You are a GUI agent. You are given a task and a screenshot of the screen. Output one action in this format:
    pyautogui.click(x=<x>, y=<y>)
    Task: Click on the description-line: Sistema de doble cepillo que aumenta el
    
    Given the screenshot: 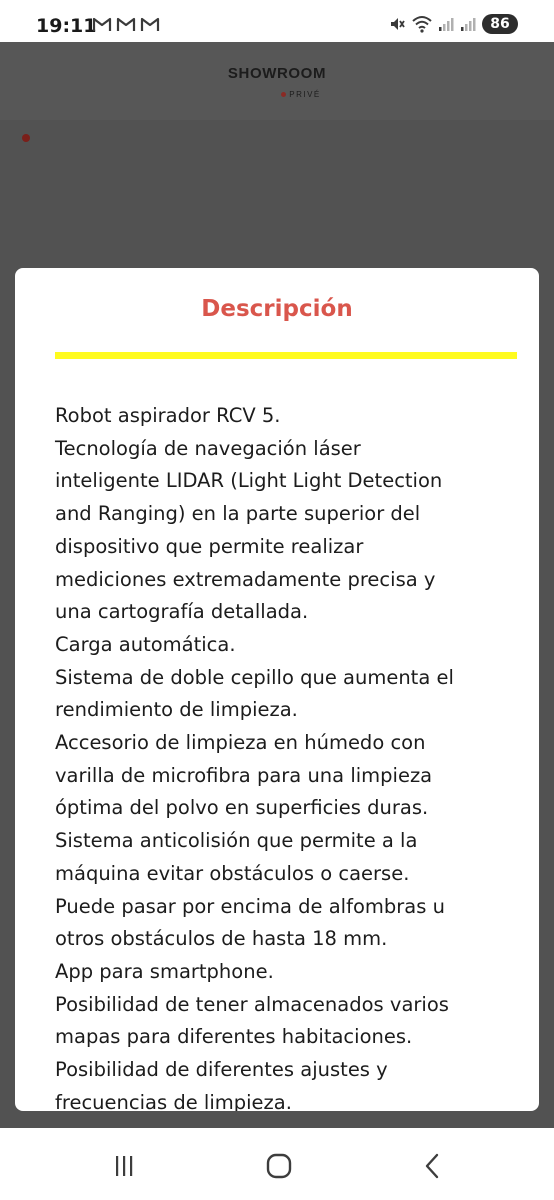 What is the action you would take?
    pyautogui.click(x=254, y=677)
    